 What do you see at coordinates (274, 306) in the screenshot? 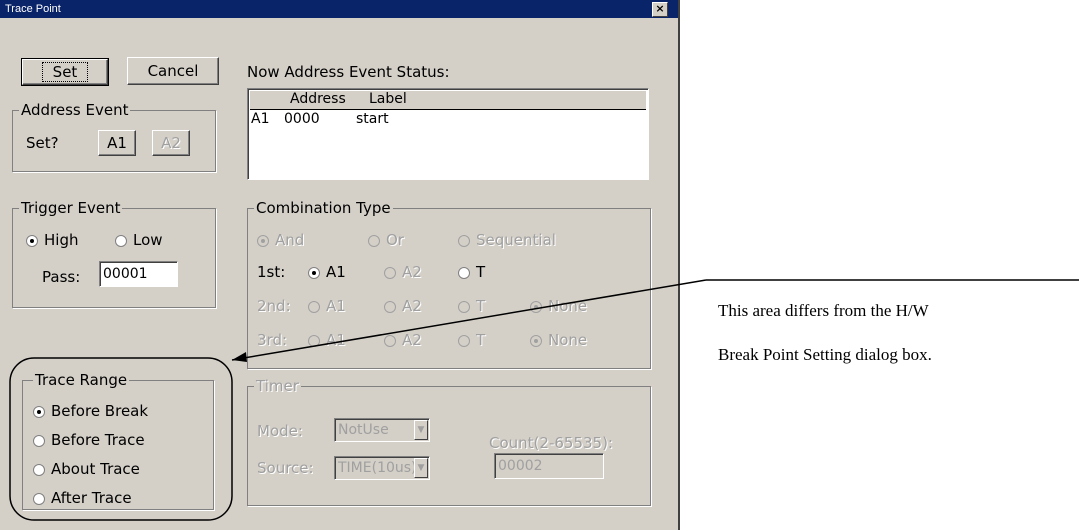
I see `second-label: 2nd:` at bounding box center [274, 306].